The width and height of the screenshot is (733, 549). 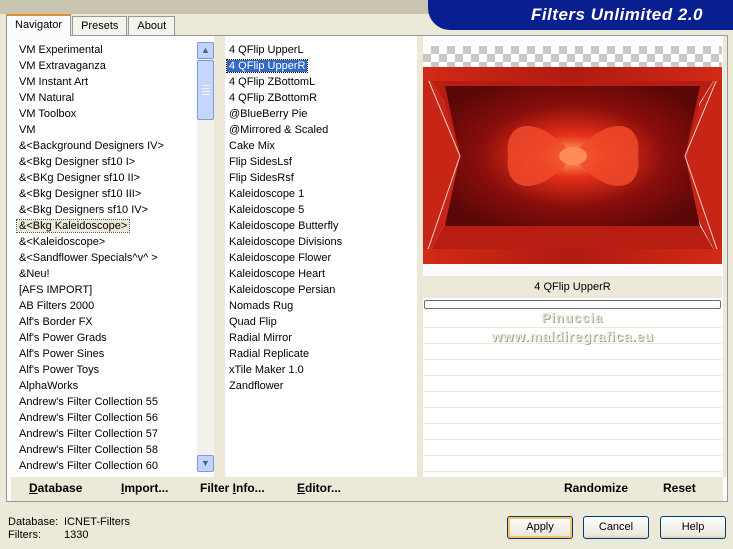 I want to click on watermark-url: www.maldiregrafica.eu, so click(x=572, y=336).